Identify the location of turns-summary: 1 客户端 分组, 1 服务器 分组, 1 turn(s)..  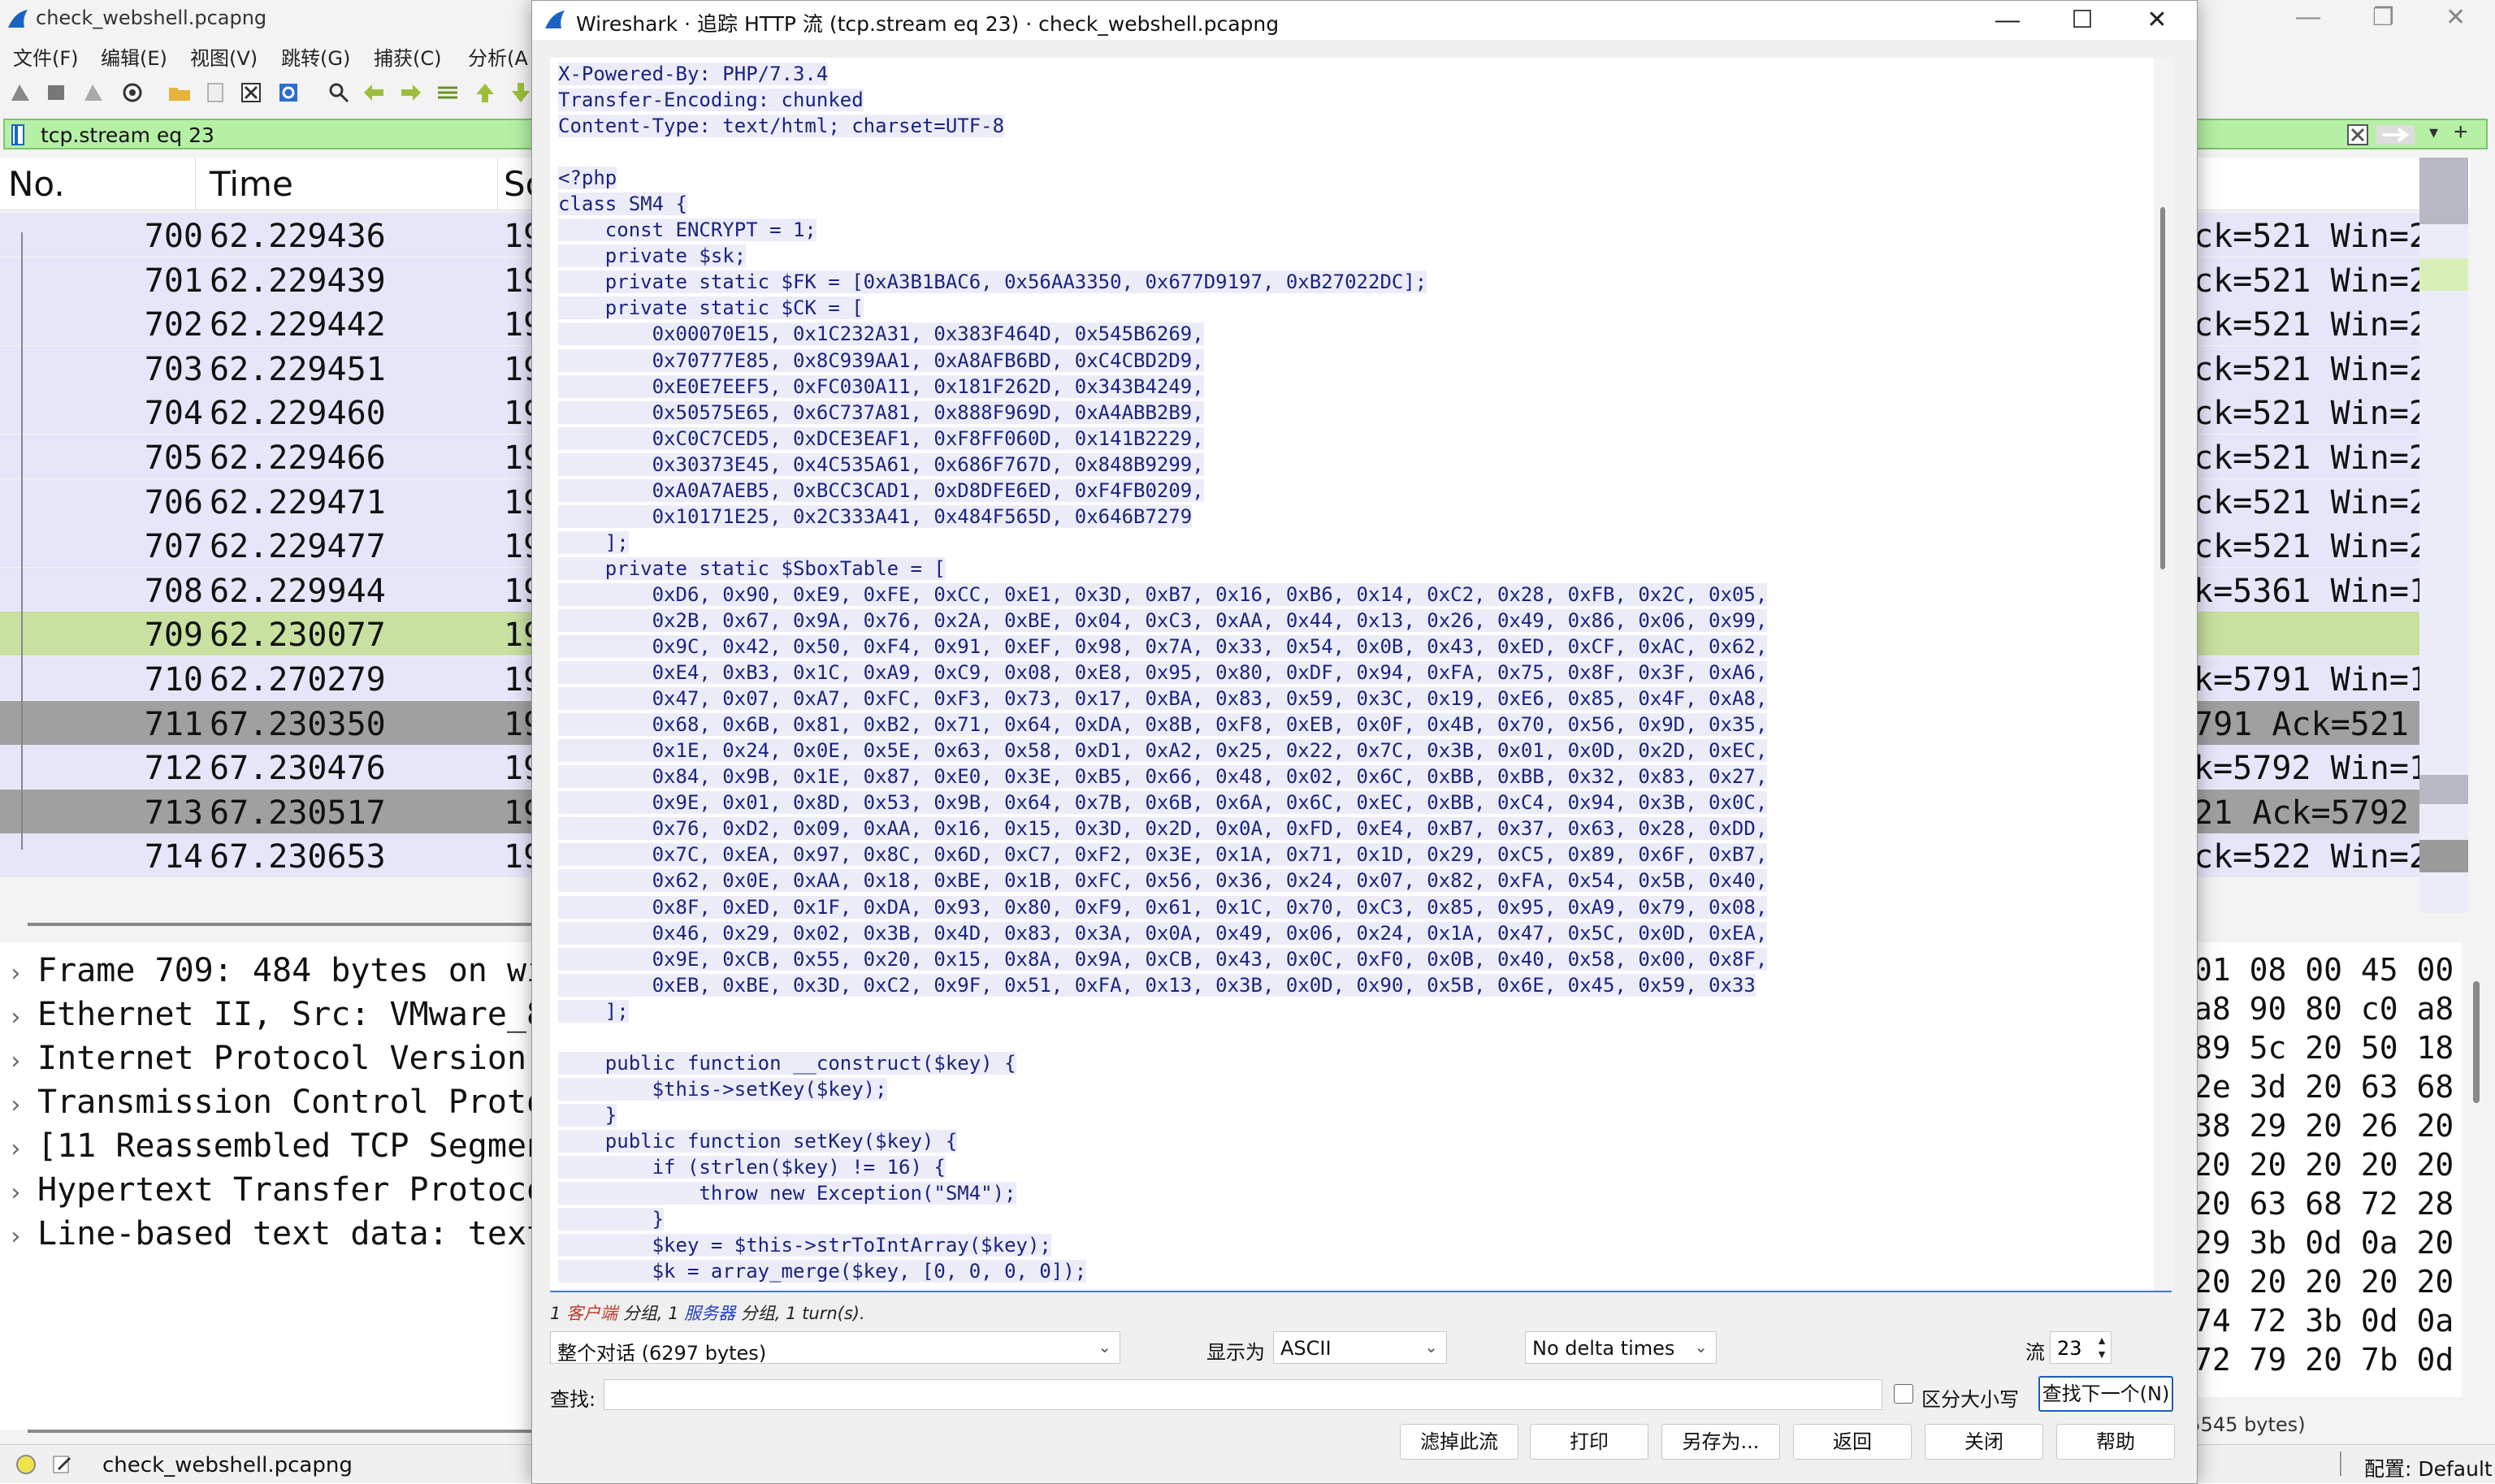
(707, 1313).